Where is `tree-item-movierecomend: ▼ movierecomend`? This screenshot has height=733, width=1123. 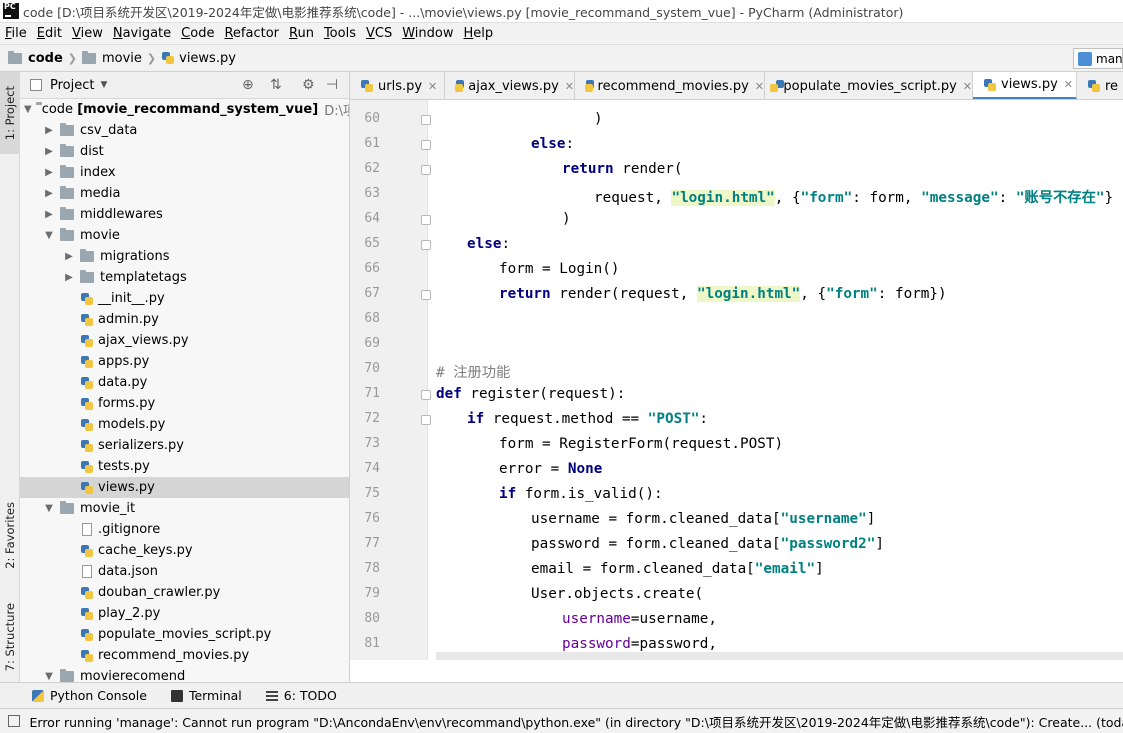 tree-item-movierecomend: ▼ movierecomend is located at coordinates (184, 674).